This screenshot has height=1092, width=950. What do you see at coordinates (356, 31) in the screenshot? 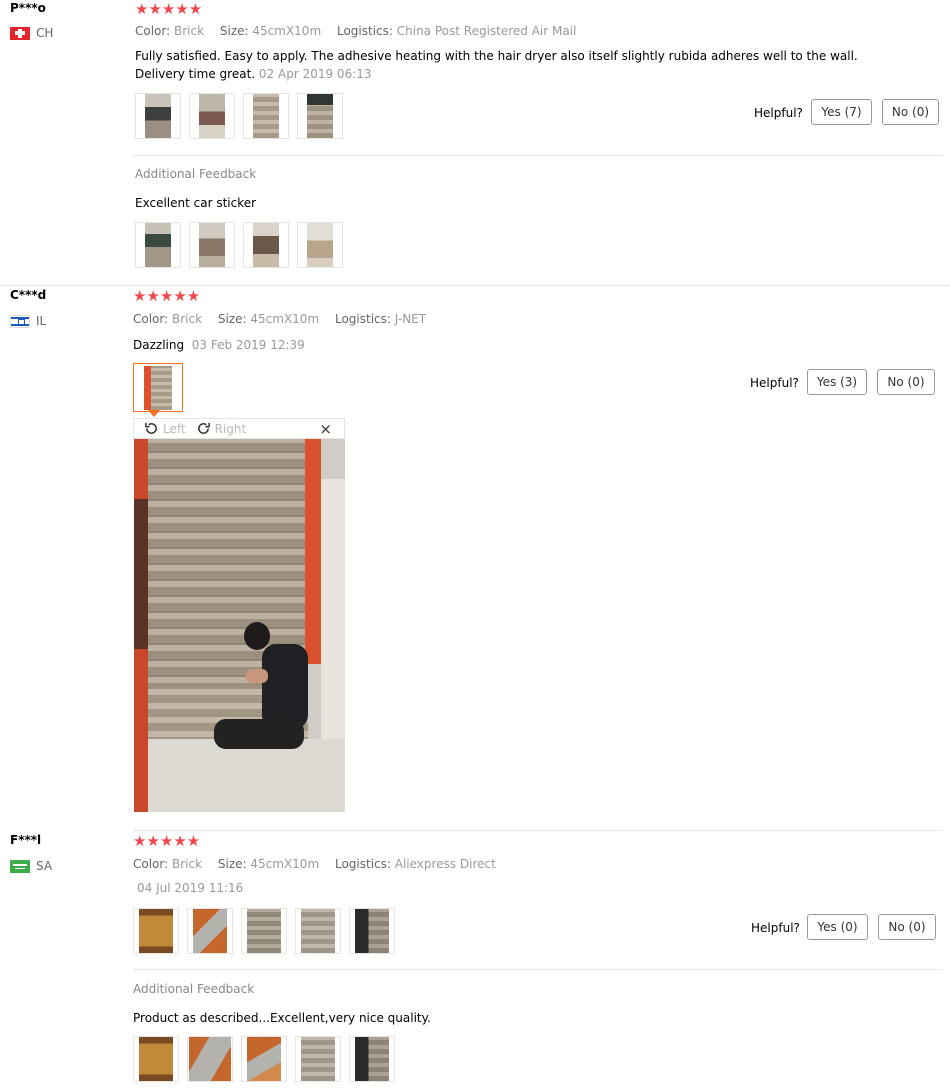
I see `order-attributes: Color: Brick Size: 45cmX10m Logistics` at bounding box center [356, 31].